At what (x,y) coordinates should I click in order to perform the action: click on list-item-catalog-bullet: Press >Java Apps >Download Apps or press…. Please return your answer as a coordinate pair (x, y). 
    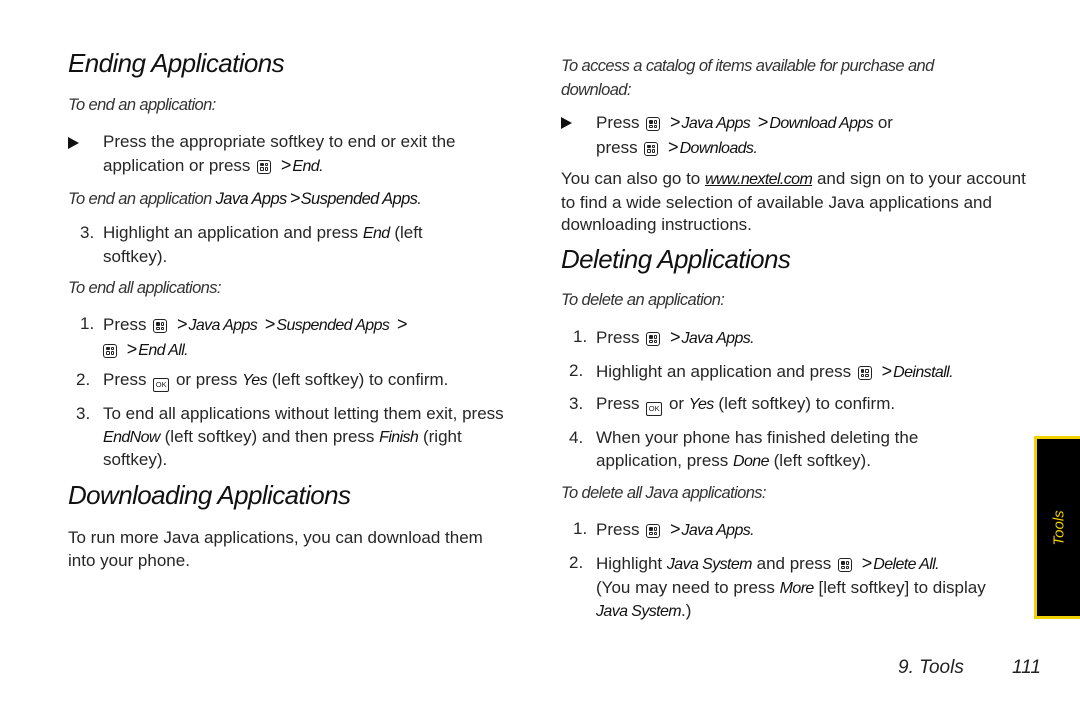
    Looking at the image, I should click on (781, 135).